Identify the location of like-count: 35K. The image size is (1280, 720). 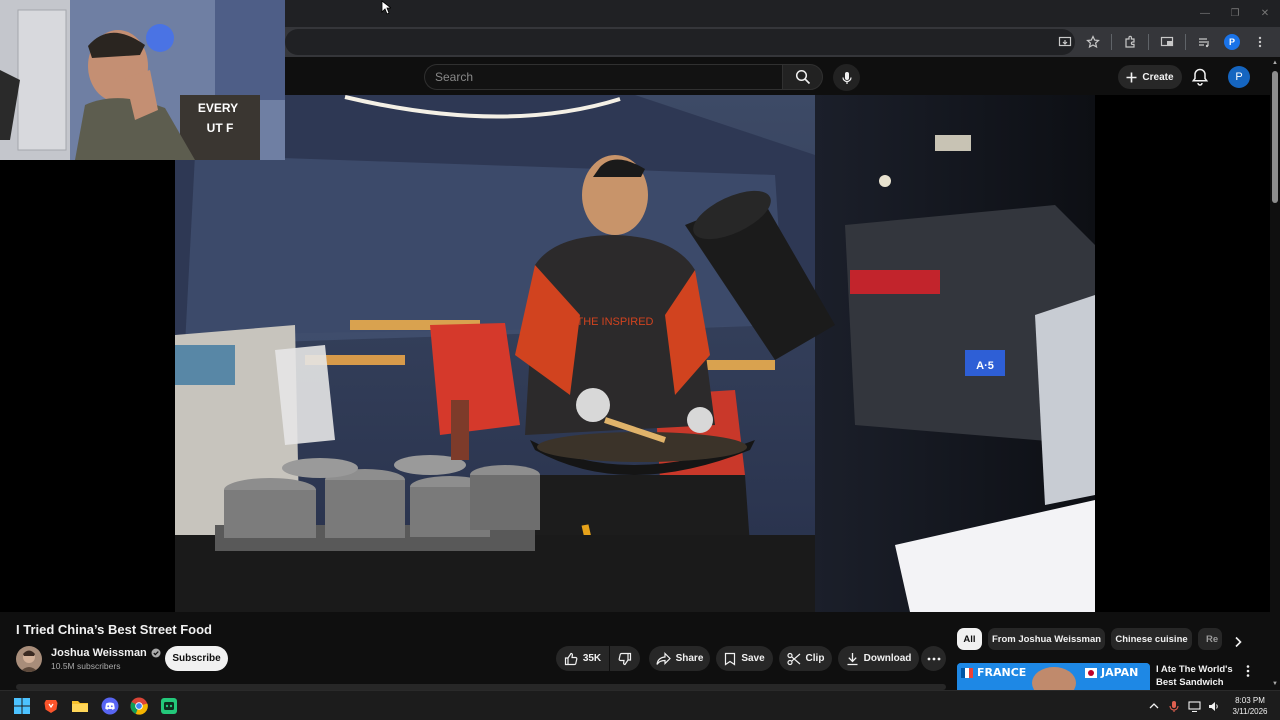
(592, 658).